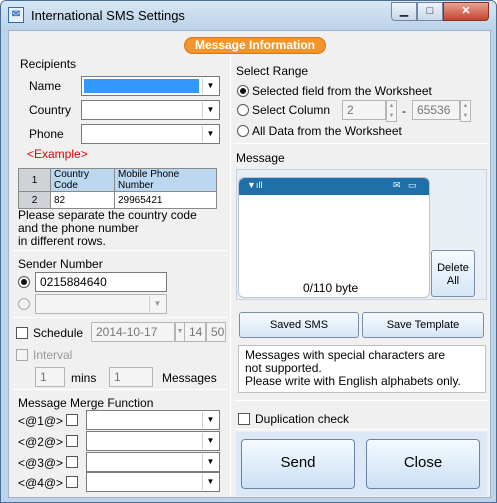 The height and width of the screenshot is (503, 497). I want to click on table-cell: 2, so click(34, 200).